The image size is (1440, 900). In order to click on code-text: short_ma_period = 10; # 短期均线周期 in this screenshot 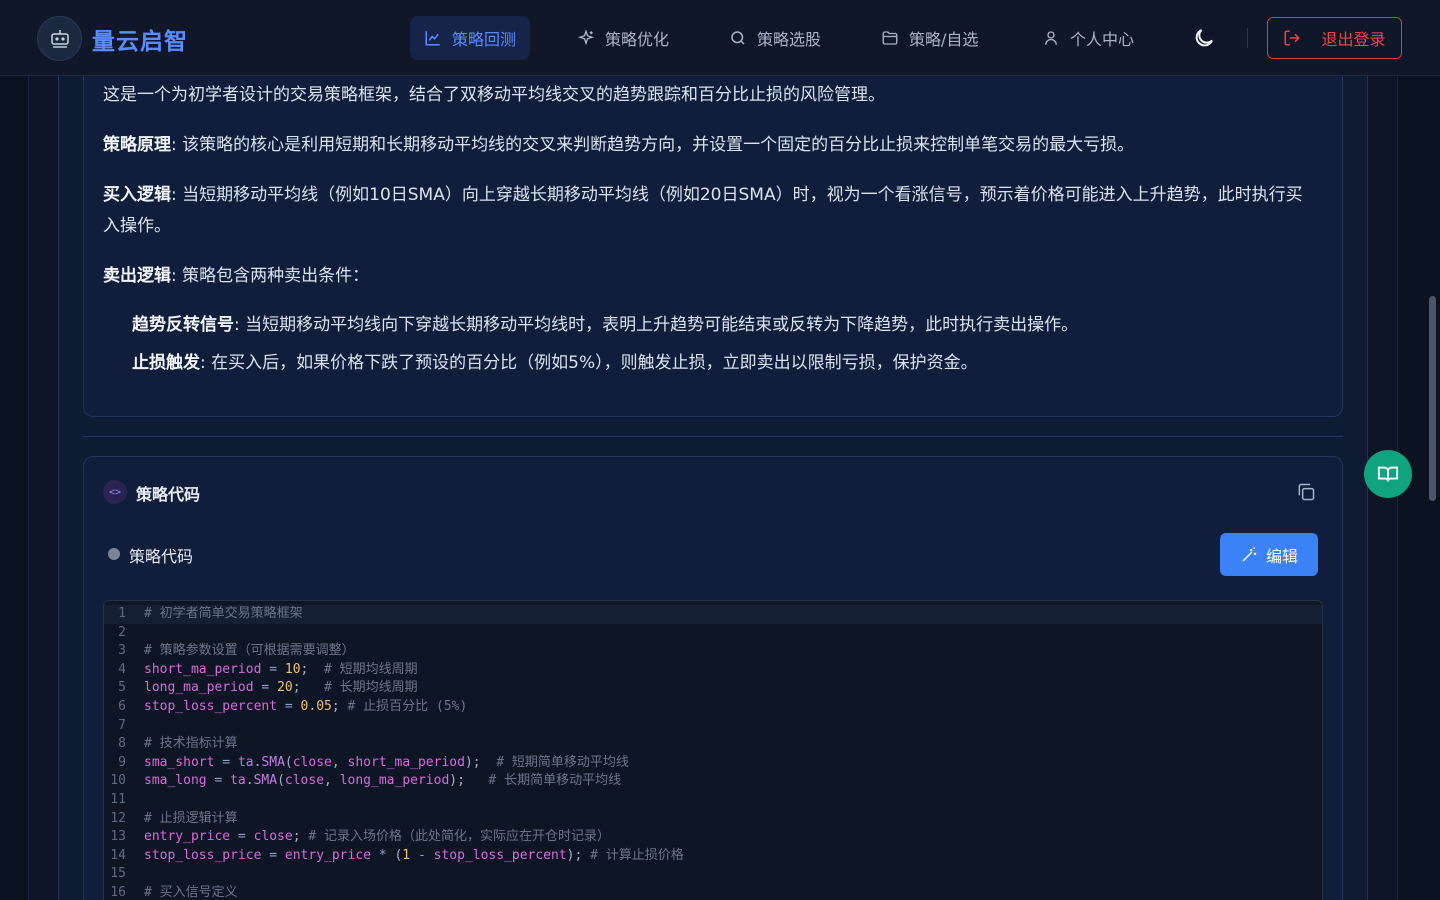, I will do `click(281, 669)`.